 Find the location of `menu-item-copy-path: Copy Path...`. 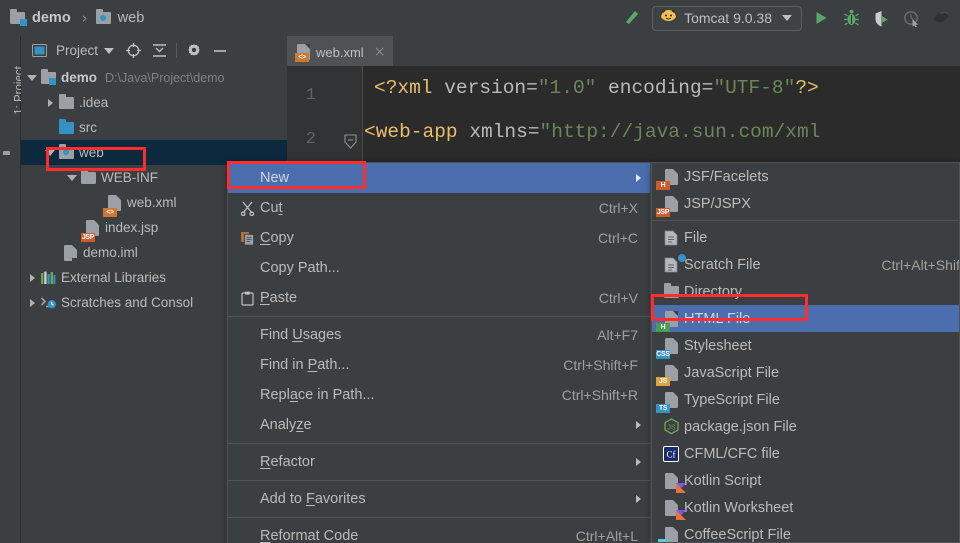

menu-item-copy-path: Copy Path... is located at coordinates (439, 268).